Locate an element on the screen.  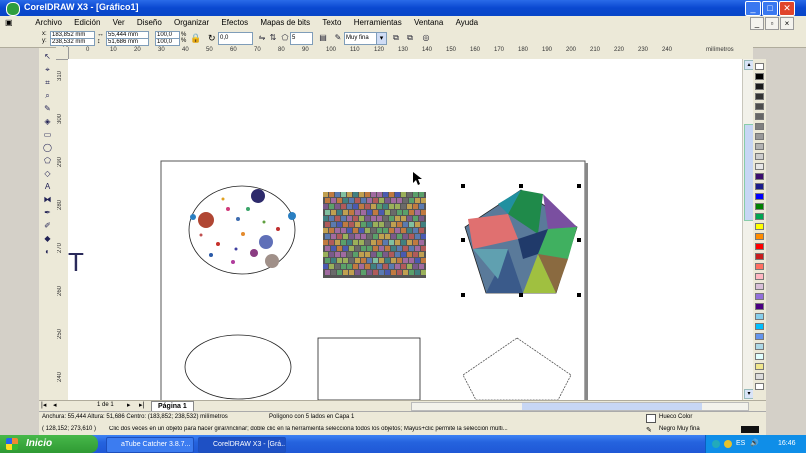
y-position-field: 238,532 mm is located at coordinates (72, 42).